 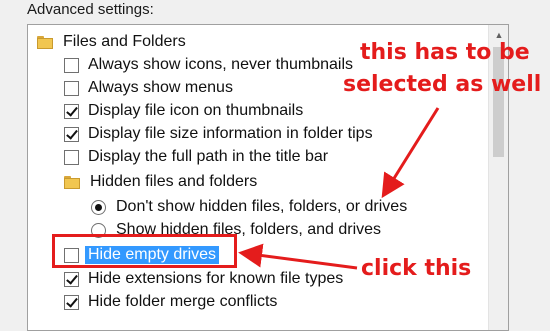 I want to click on setting-display-file-icon: Display file icon on thumbnails, so click(x=183, y=111).